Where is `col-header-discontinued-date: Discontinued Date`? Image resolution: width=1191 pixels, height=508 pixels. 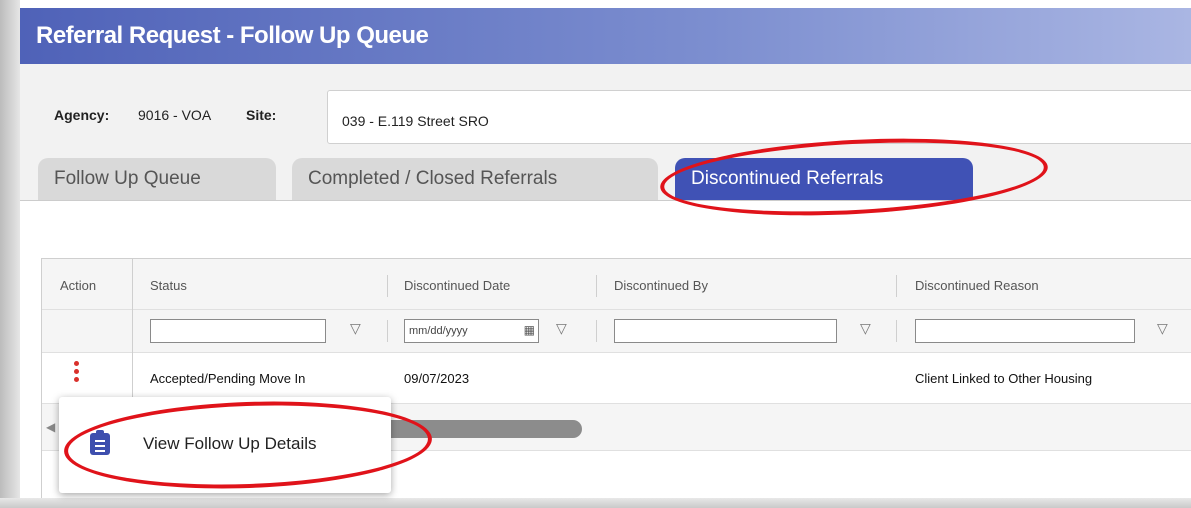
col-header-discontinued-date: Discontinued Date is located at coordinates (457, 285).